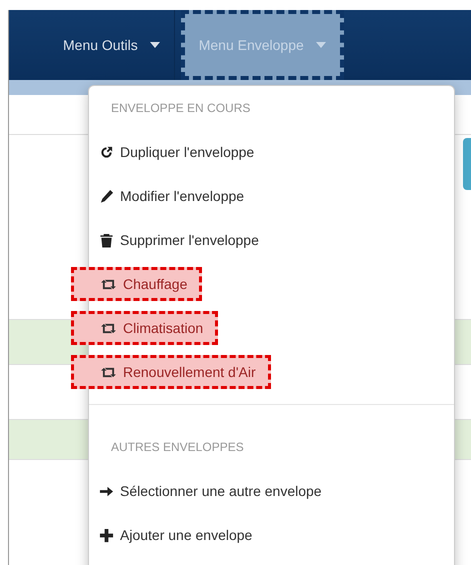  I want to click on share-icon, so click(106, 152).